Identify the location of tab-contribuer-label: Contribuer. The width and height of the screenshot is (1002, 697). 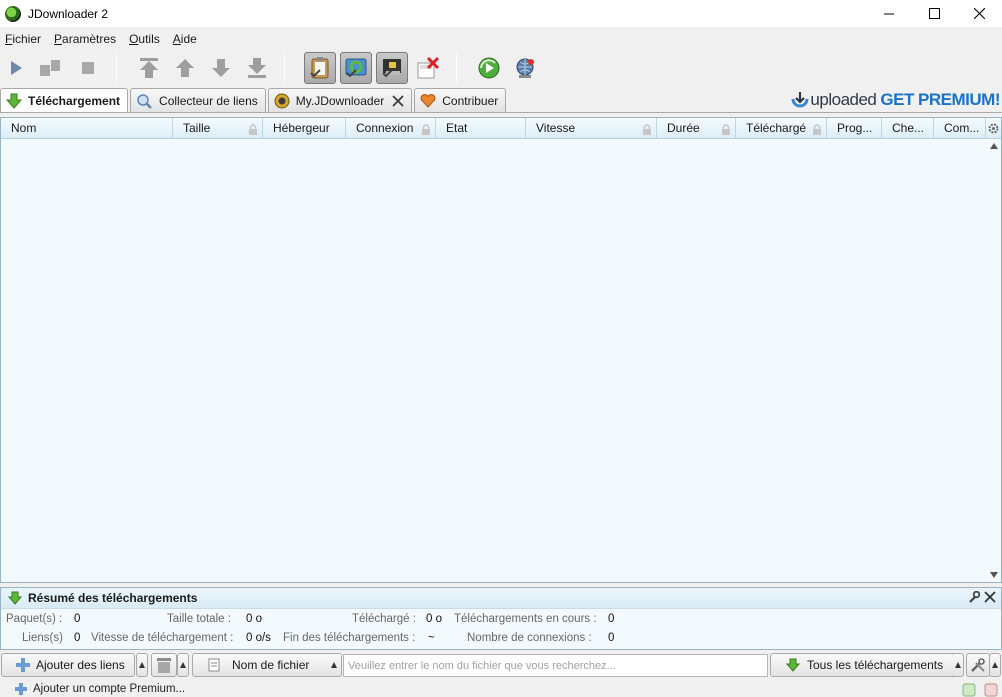
(470, 100).